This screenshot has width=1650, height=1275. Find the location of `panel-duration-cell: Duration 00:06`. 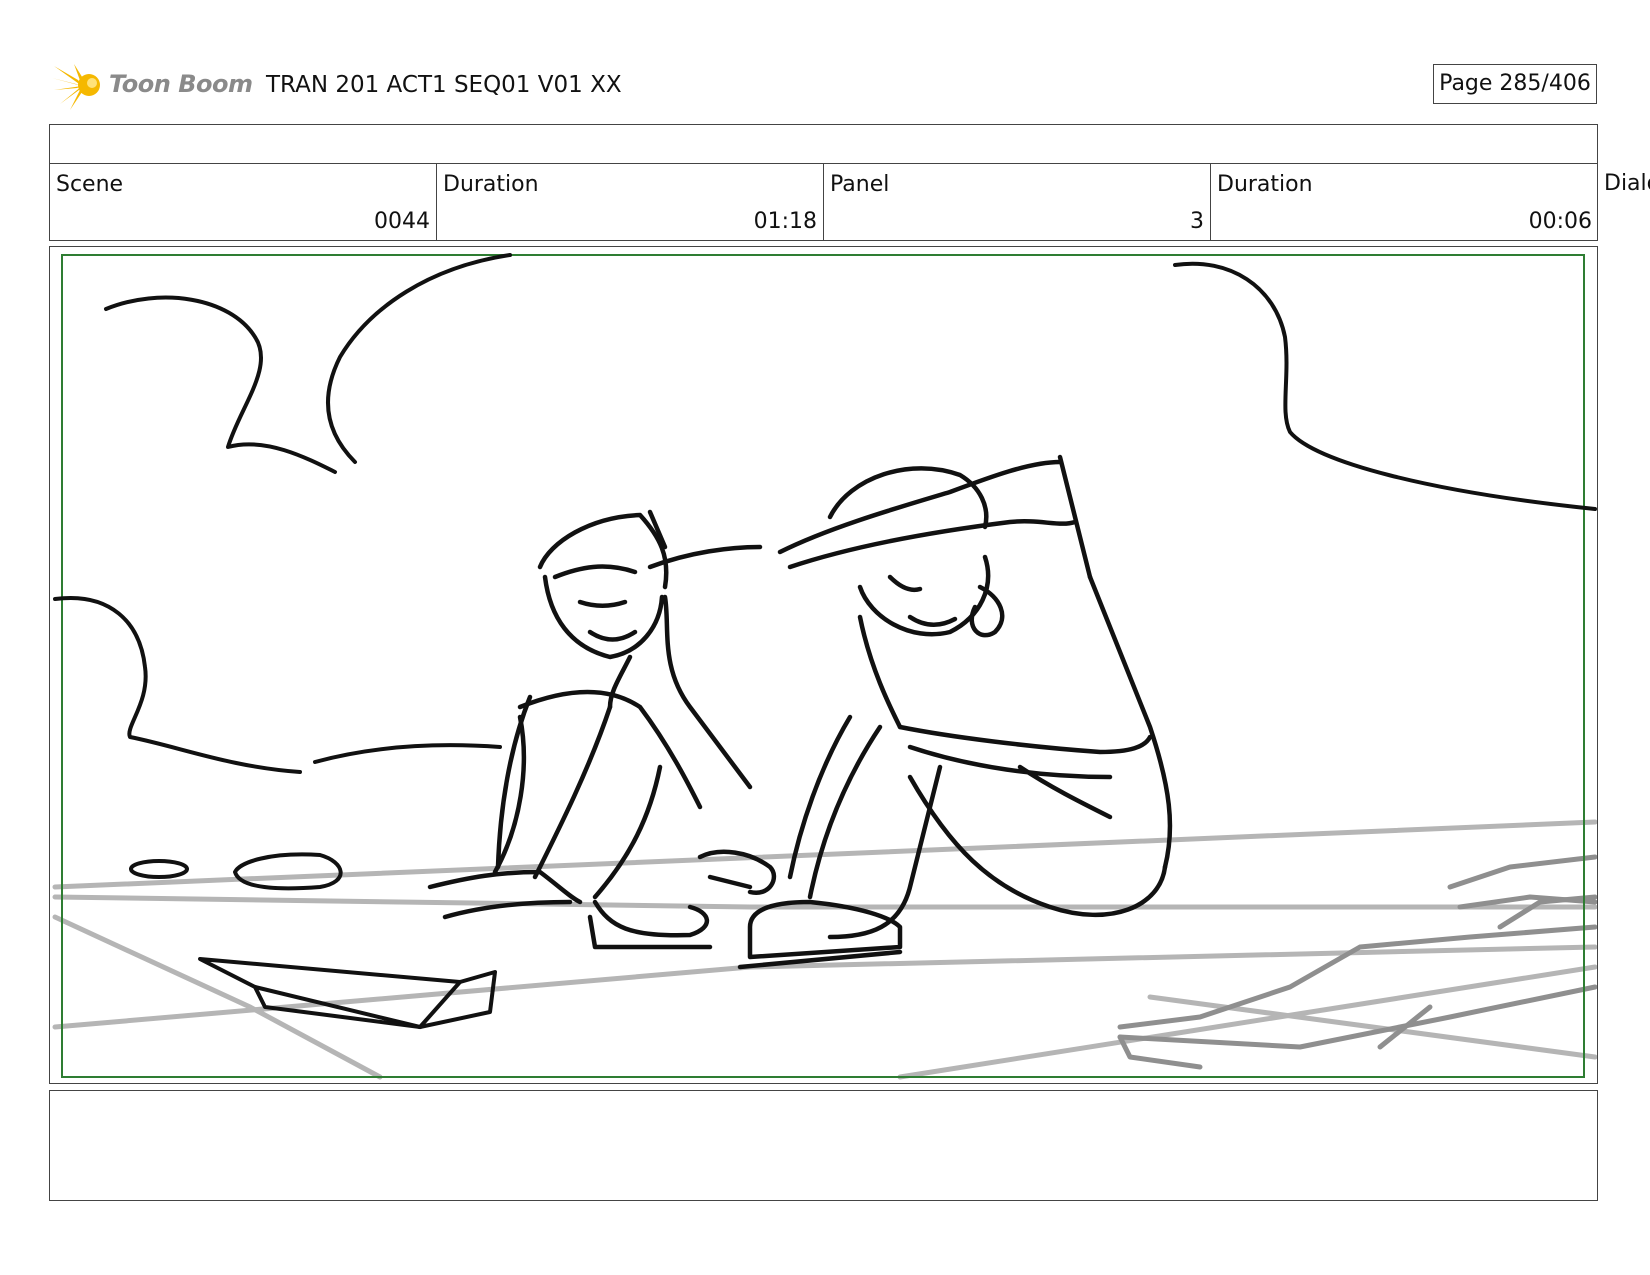

panel-duration-cell: Duration 00:06 is located at coordinates (1404, 202).